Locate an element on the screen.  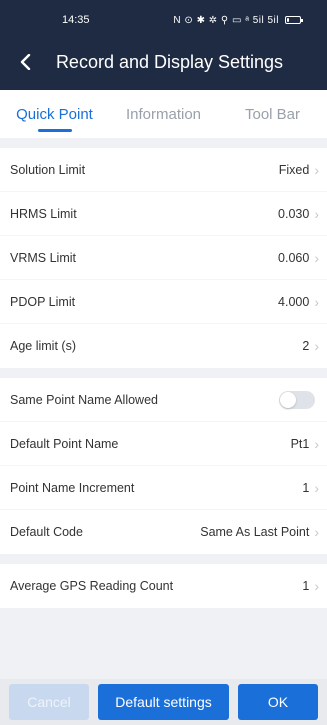
setting-row-point-name-increment: Point Name Increment 1 › is located at coordinates (163, 488).